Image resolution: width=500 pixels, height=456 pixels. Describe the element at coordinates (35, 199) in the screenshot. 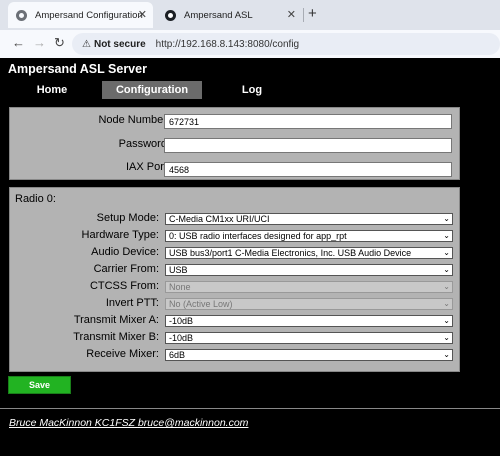

I see `radio-section-title: Radio 0:` at that location.